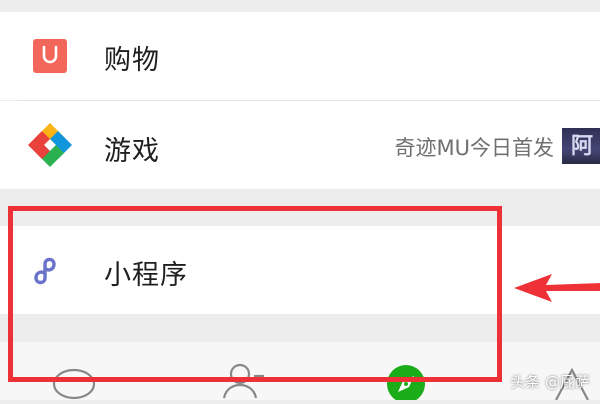 This screenshot has width=600, height=404. What do you see at coordinates (581, 146) in the screenshot?
I see `games-promo-thumbnail: 阿` at bounding box center [581, 146].